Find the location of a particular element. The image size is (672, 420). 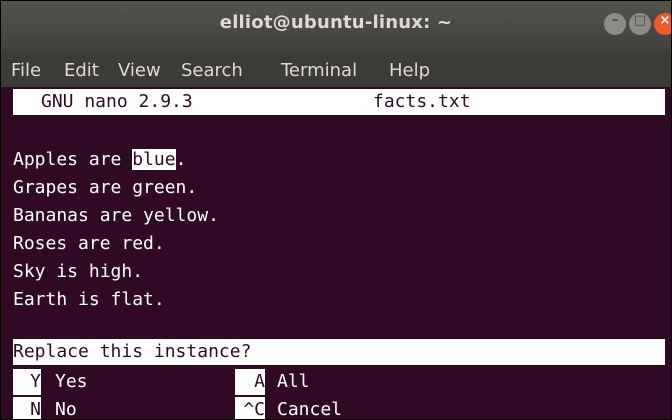

close-icon: × is located at coordinates (662, 24).